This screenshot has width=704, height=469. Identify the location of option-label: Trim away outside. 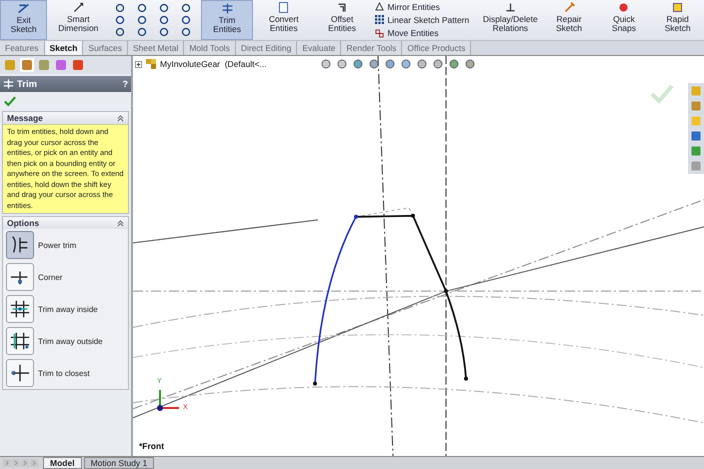
(70, 341).